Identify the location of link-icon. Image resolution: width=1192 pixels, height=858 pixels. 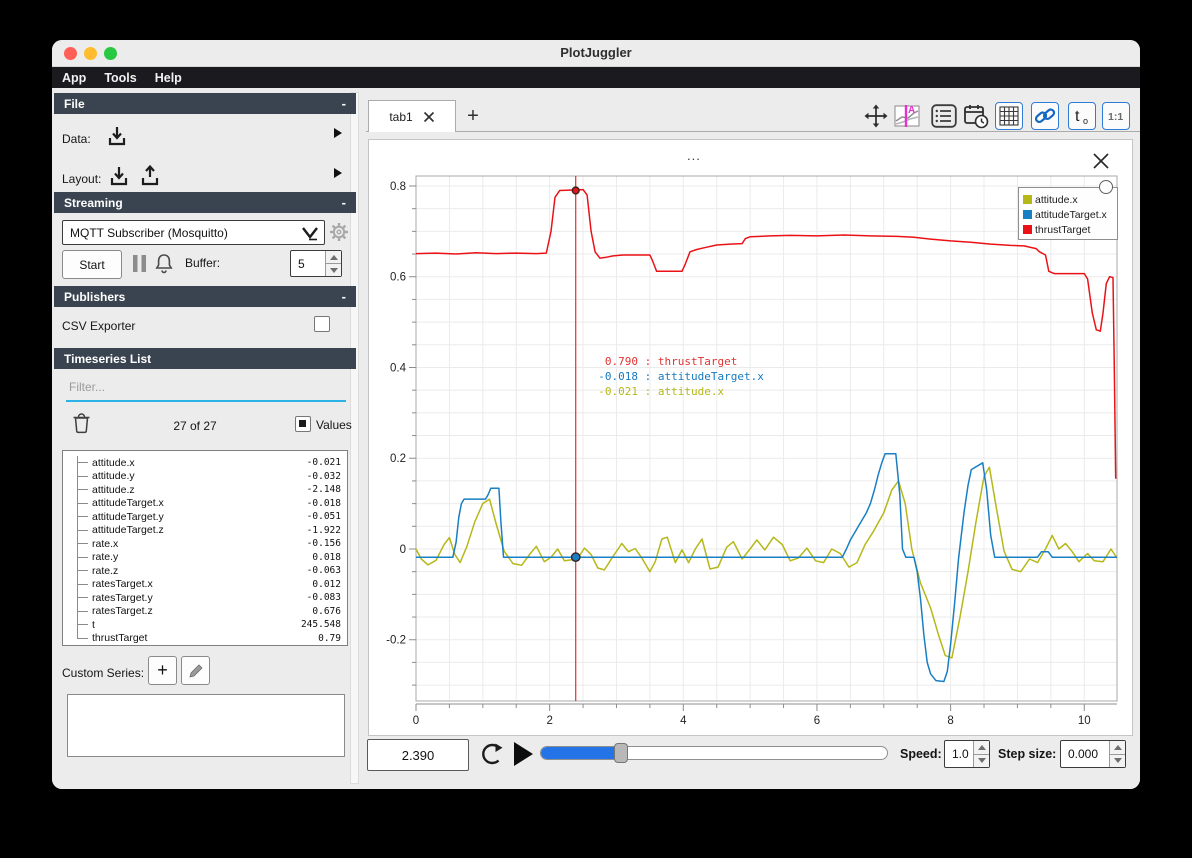
(1045, 116).